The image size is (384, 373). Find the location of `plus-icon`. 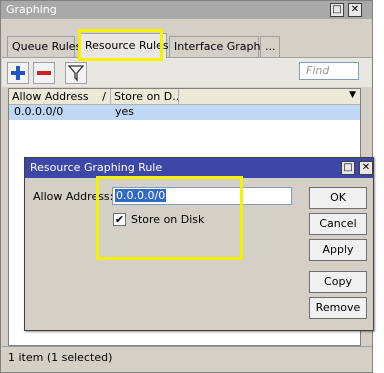

plus-icon is located at coordinates (18, 73).